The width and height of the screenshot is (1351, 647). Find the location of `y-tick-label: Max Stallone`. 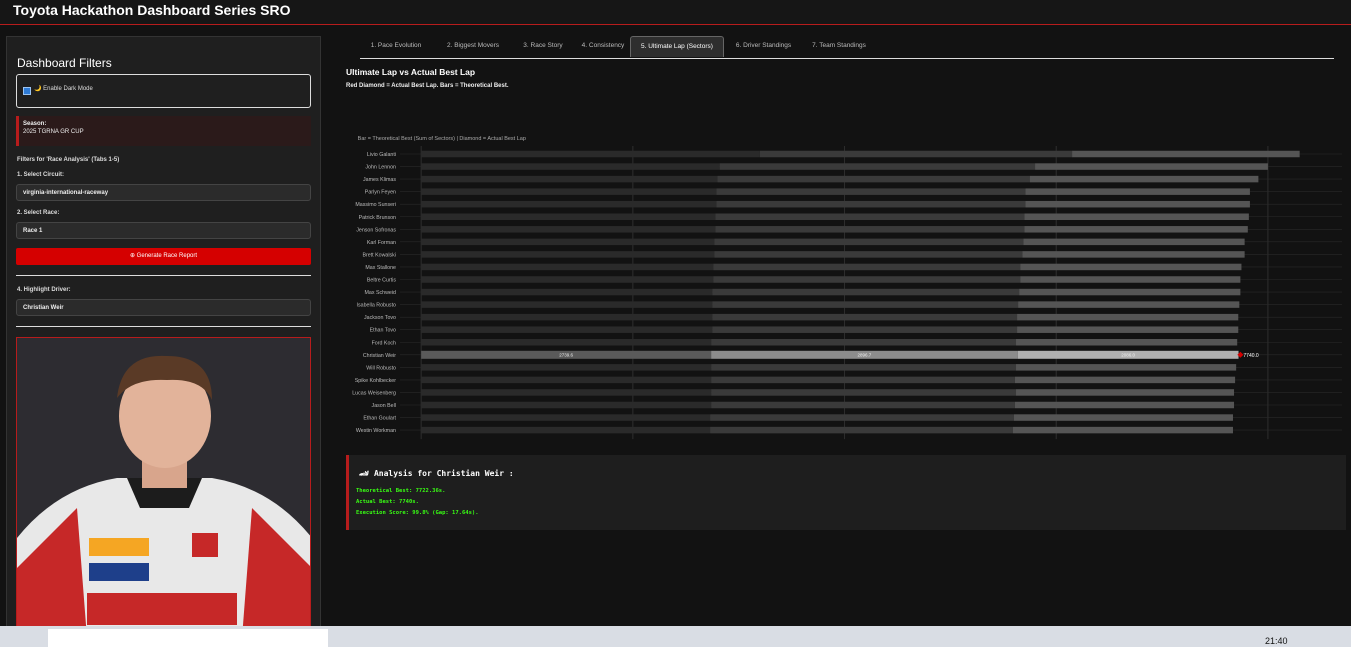

y-tick-label: Max Stallone is located at coordinates (380, 268).